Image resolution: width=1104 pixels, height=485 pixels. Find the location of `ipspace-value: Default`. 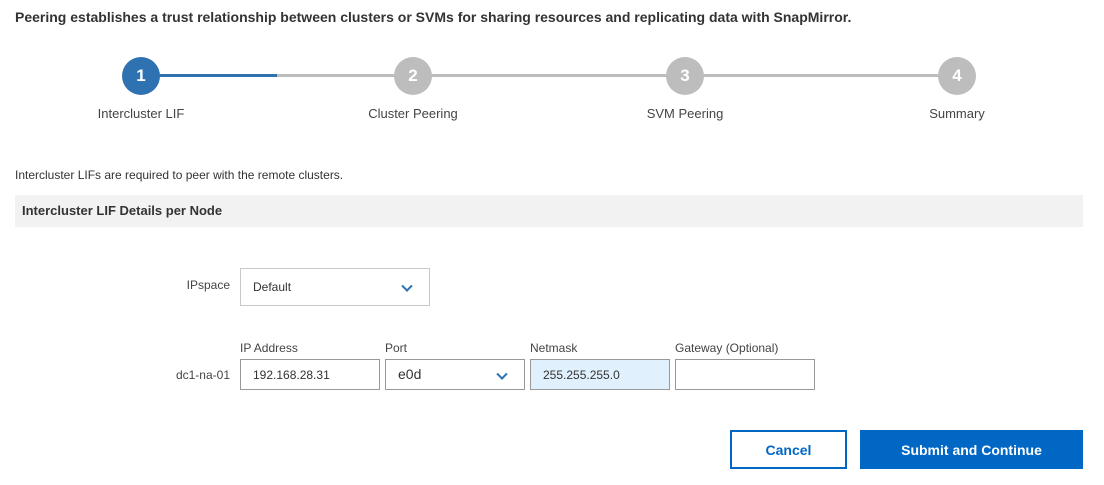

ipspace-value: Default is located at coordinates (272, 287).